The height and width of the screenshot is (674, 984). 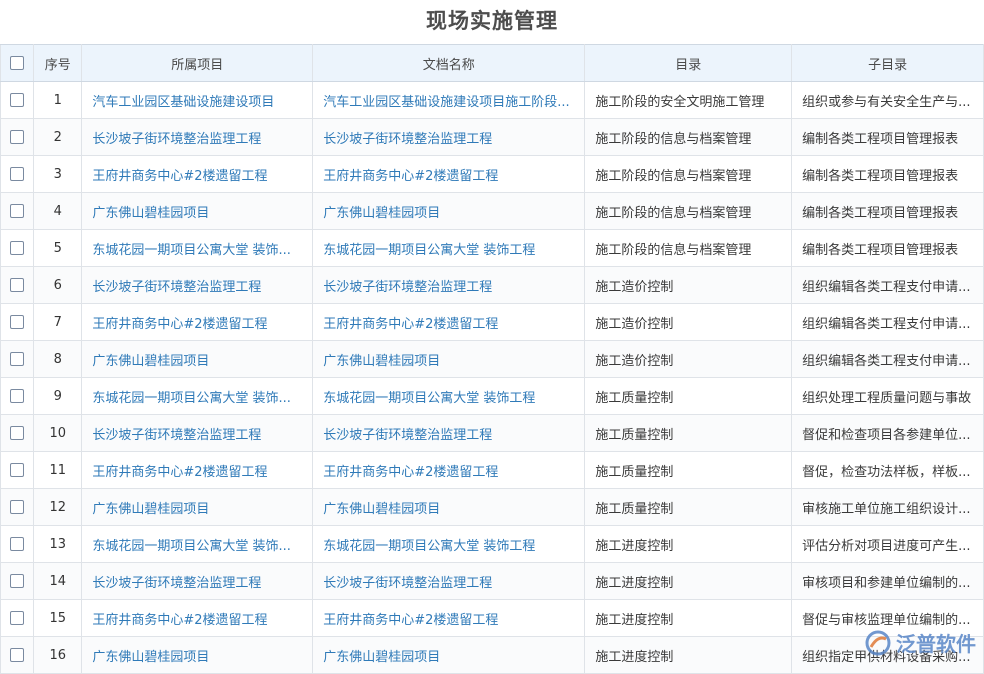 I want to click on header-project: 所属项目, so click(x=197, y=63).